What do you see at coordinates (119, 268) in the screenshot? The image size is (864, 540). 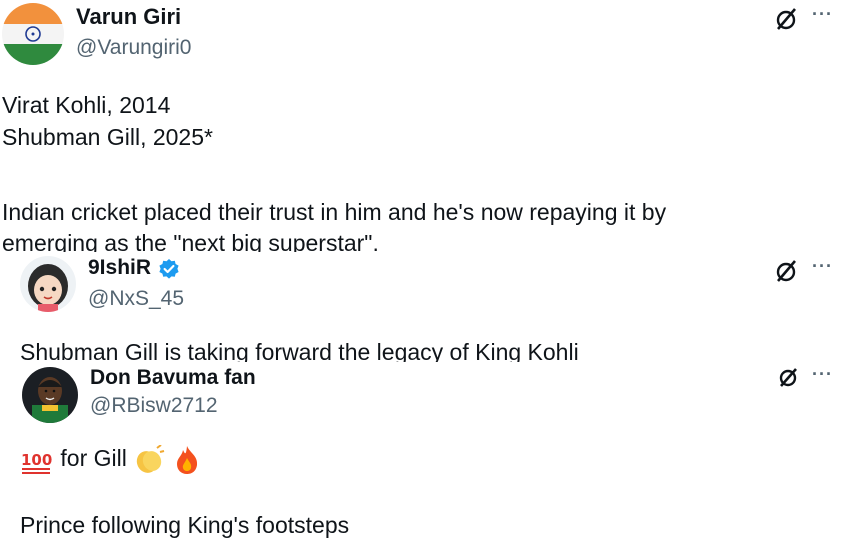 I see `author-name: 9IshiR` at bounding box center [119, 268].